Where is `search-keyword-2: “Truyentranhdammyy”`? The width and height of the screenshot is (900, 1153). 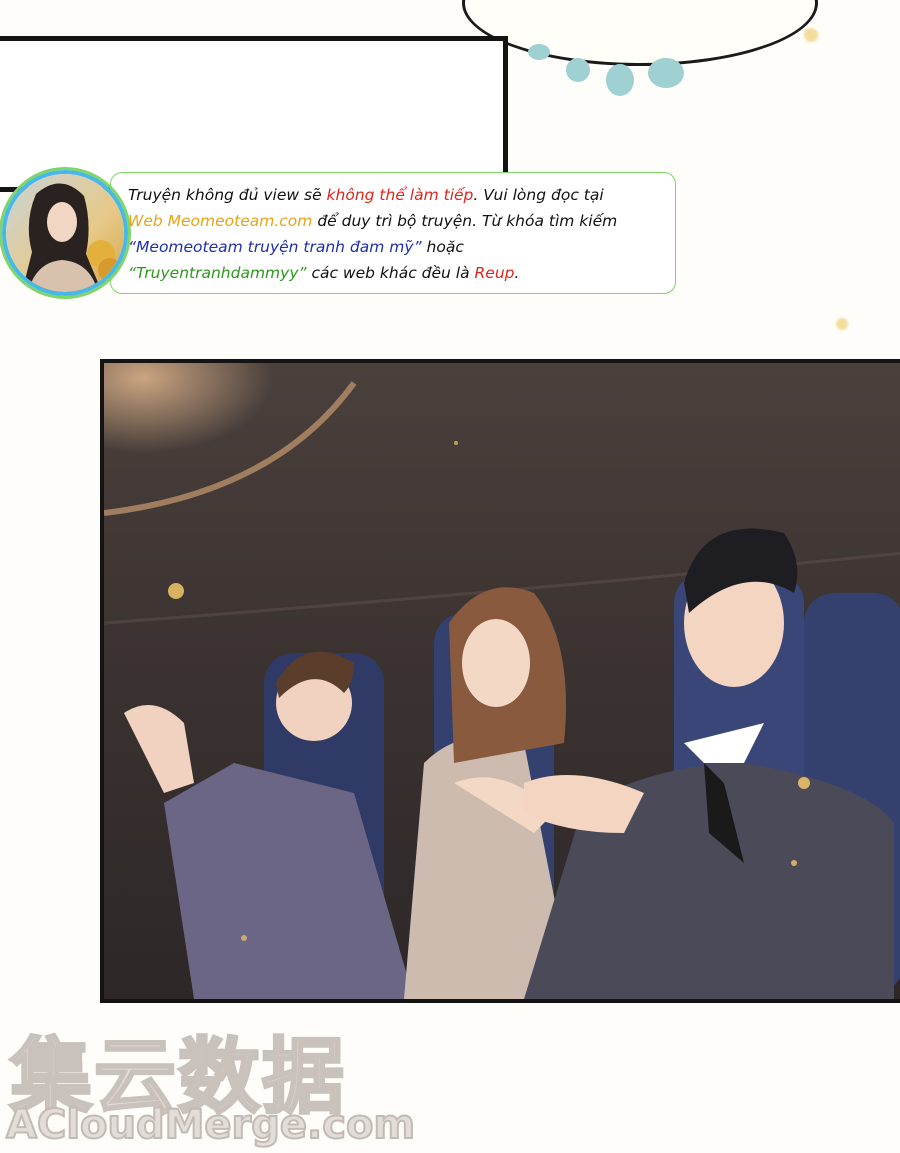
search-keyword-2: “Truyentranhdammyy” is located at coordinates (217, 273).